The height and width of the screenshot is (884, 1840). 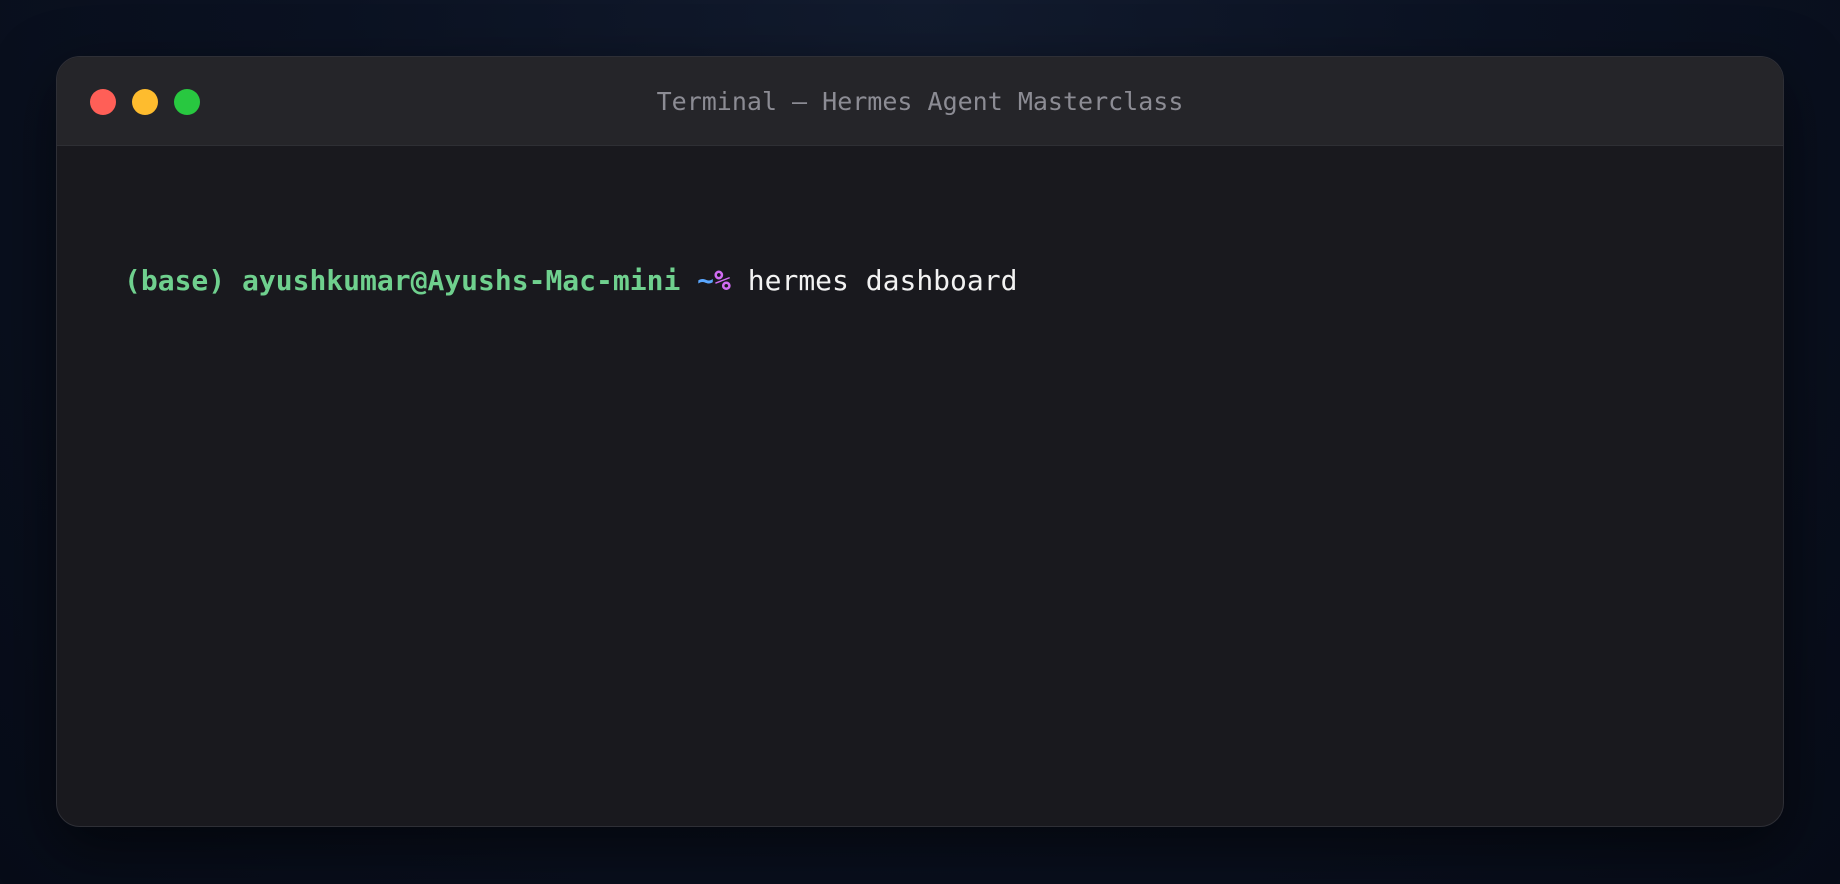 What do you see at coordinates (175, 280) in the screenshot?
I see `prompt-env: (base)` at bounding box center [175, 280].